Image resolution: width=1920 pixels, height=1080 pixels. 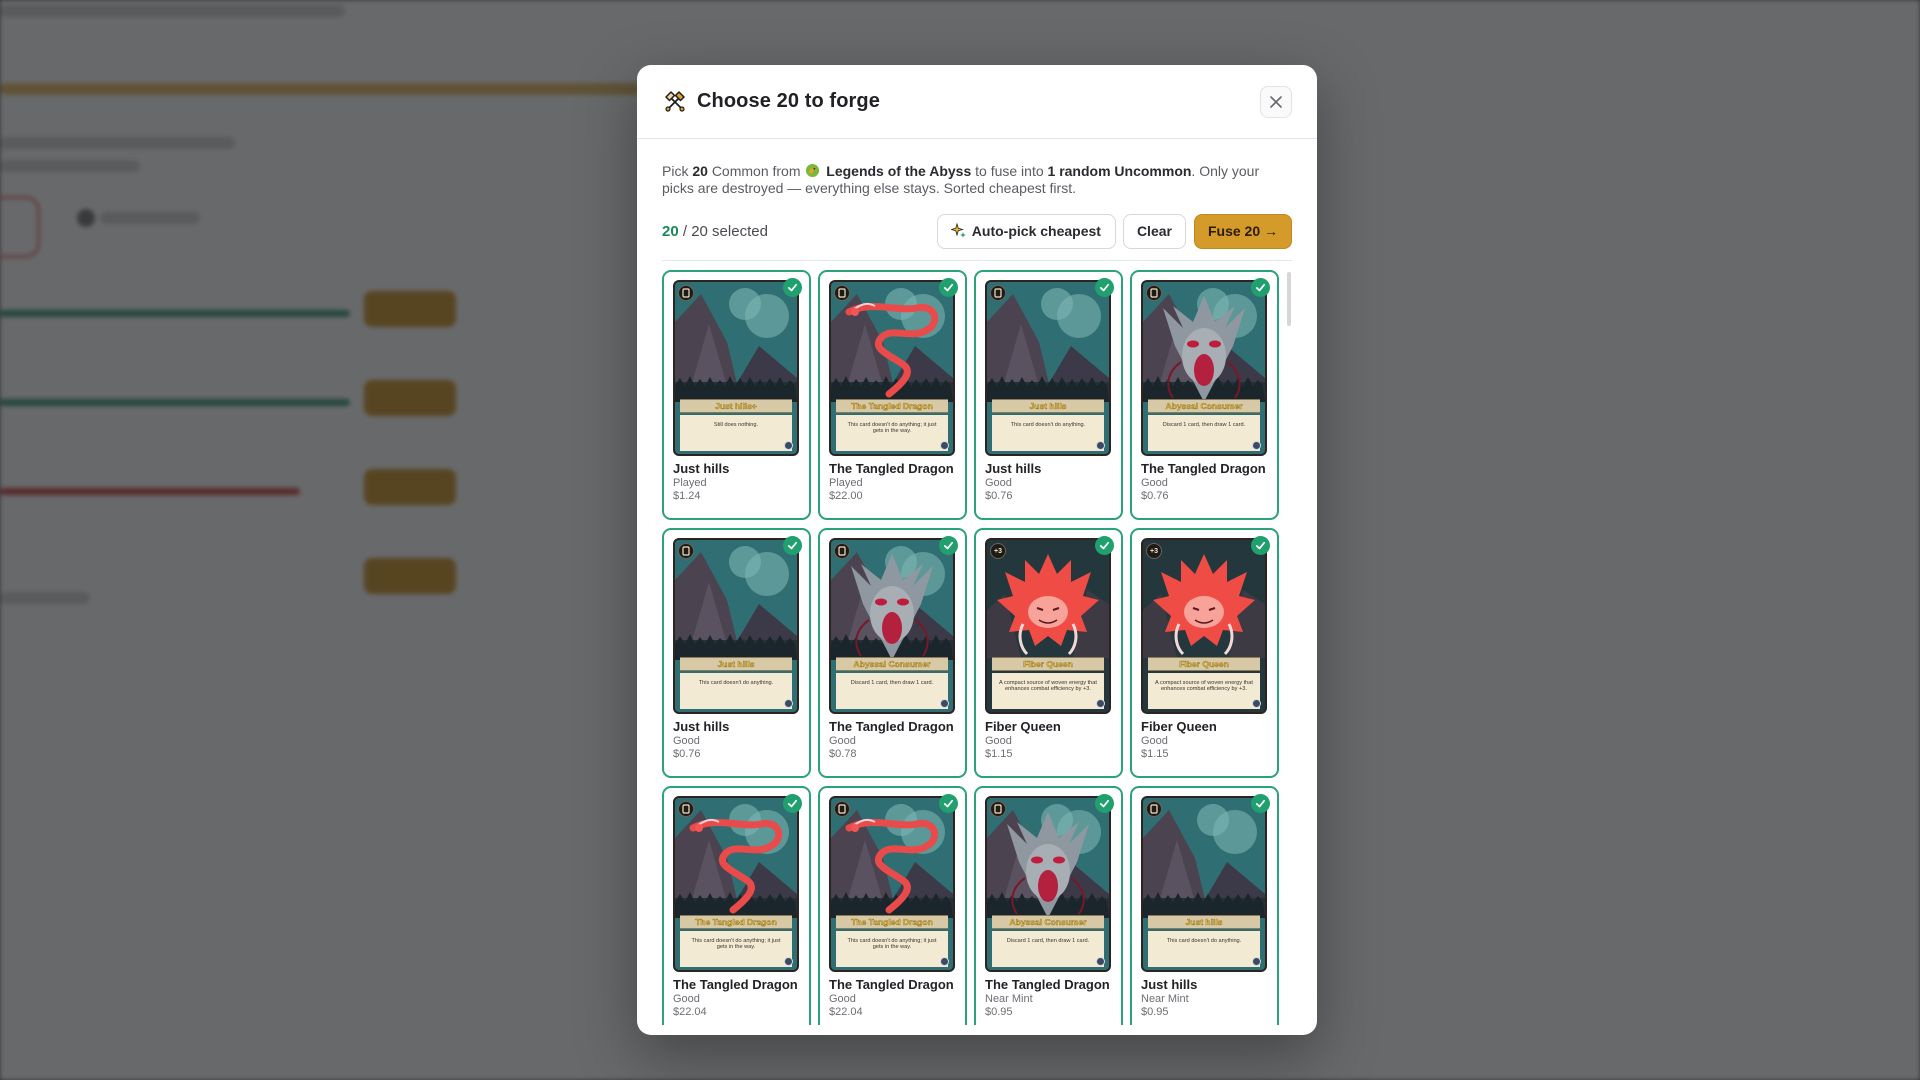 I want to click on clear-button: Clear, so click(x=1154, y=231).